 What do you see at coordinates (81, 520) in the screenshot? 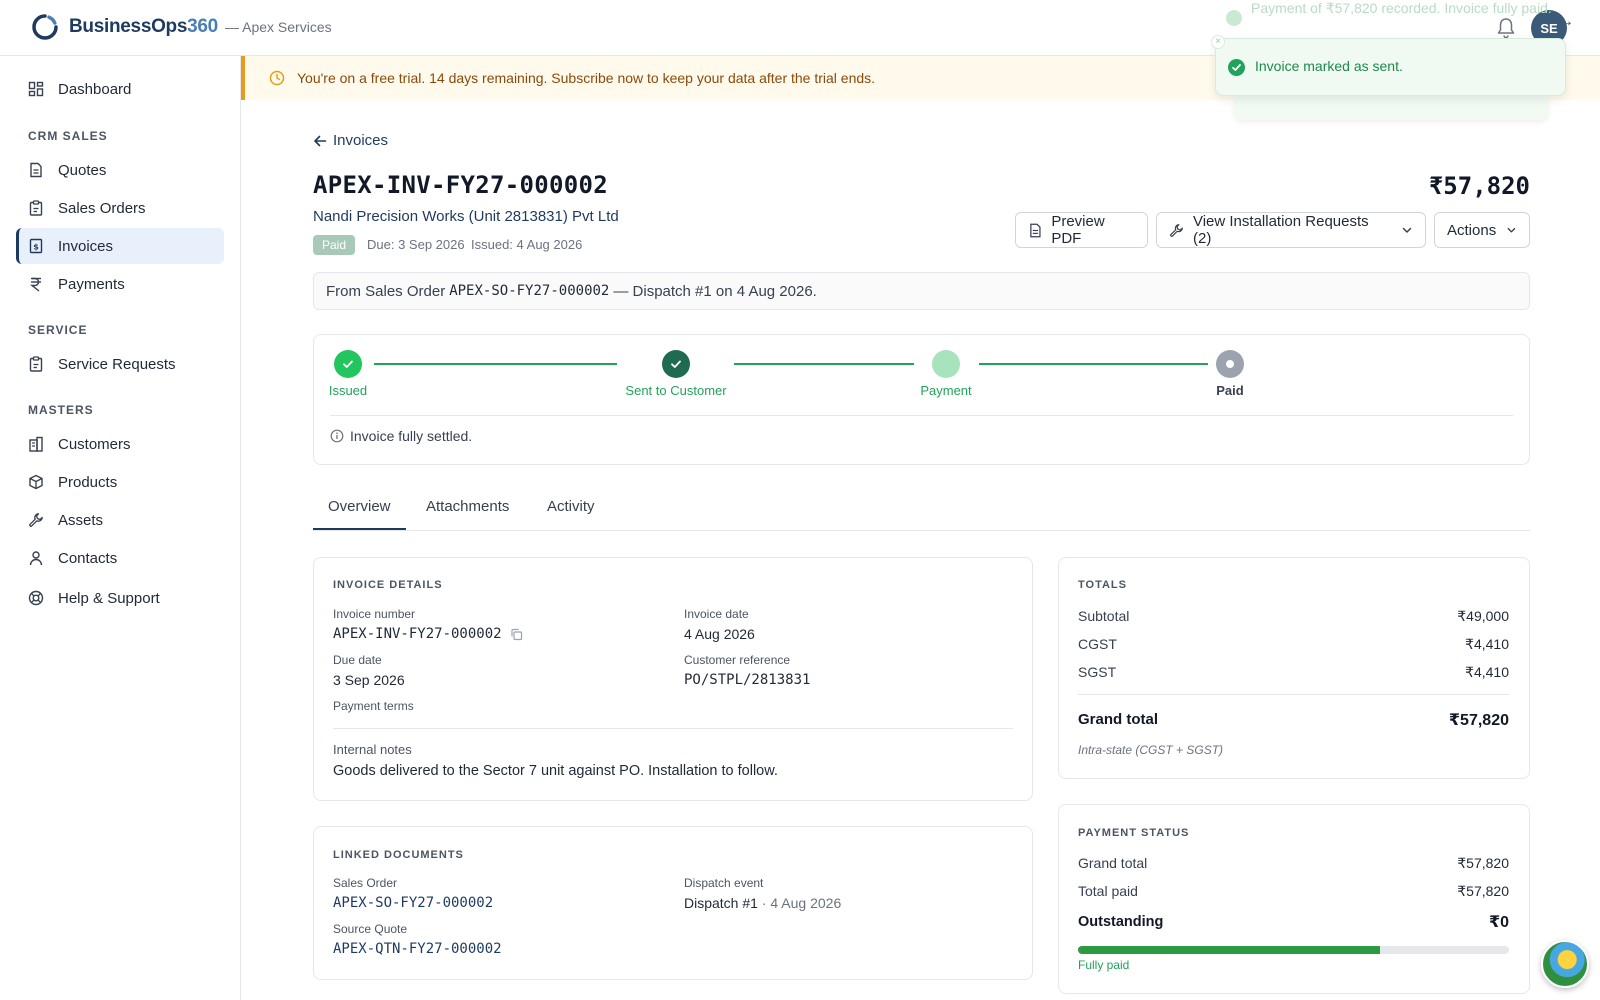
I see `sidebar-item-label: Assets` at bounding box center [81, 520].